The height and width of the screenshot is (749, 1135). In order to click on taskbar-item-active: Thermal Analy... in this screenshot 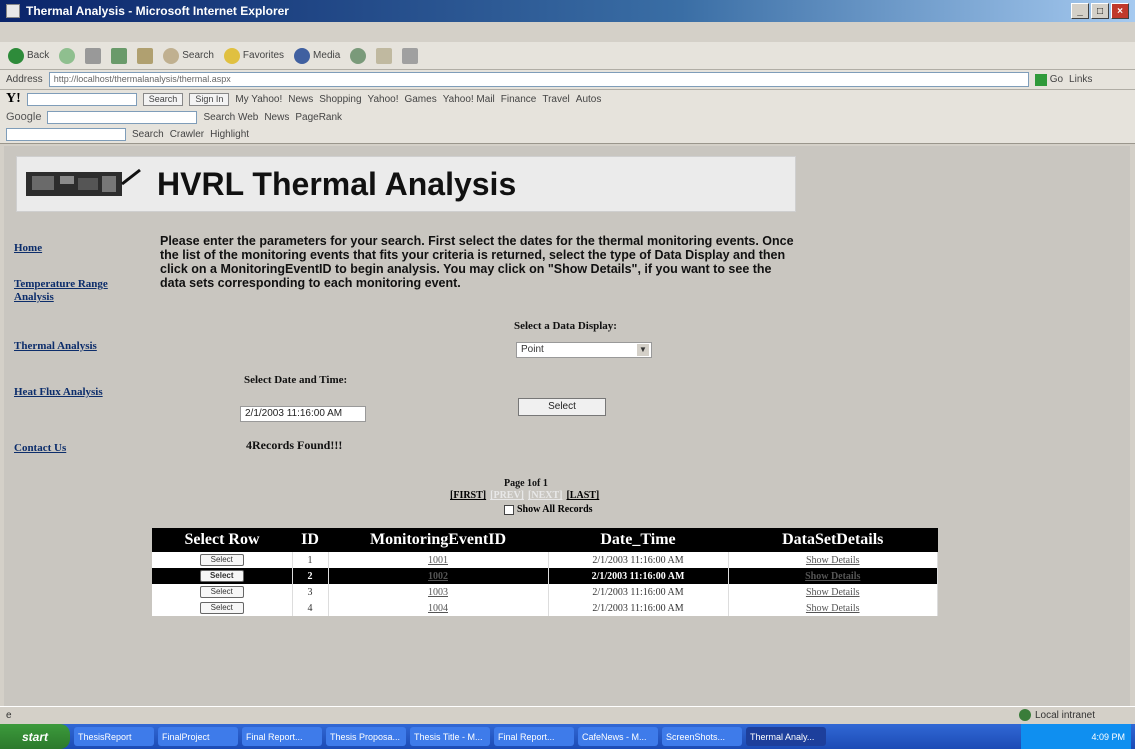, I will do `click(786, 736)`.